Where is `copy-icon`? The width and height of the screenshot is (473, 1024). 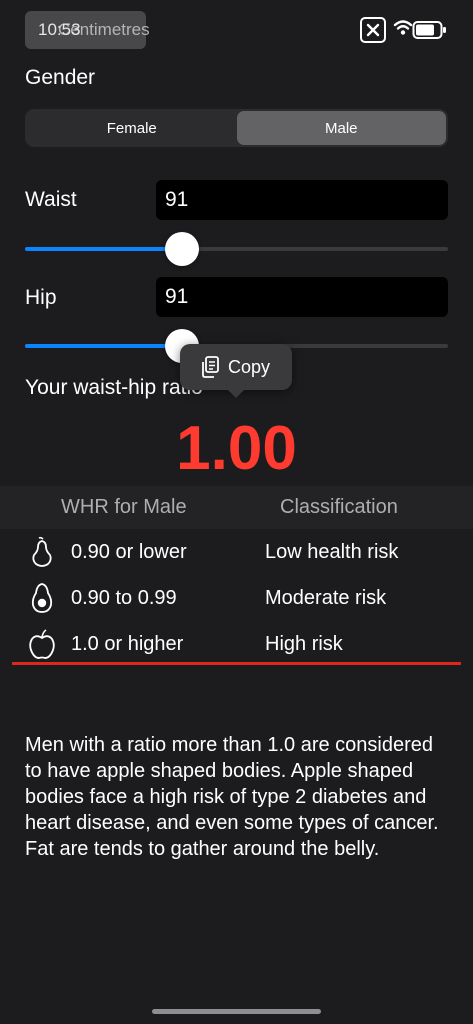
copy-icon is located at coordinates (210, 367).